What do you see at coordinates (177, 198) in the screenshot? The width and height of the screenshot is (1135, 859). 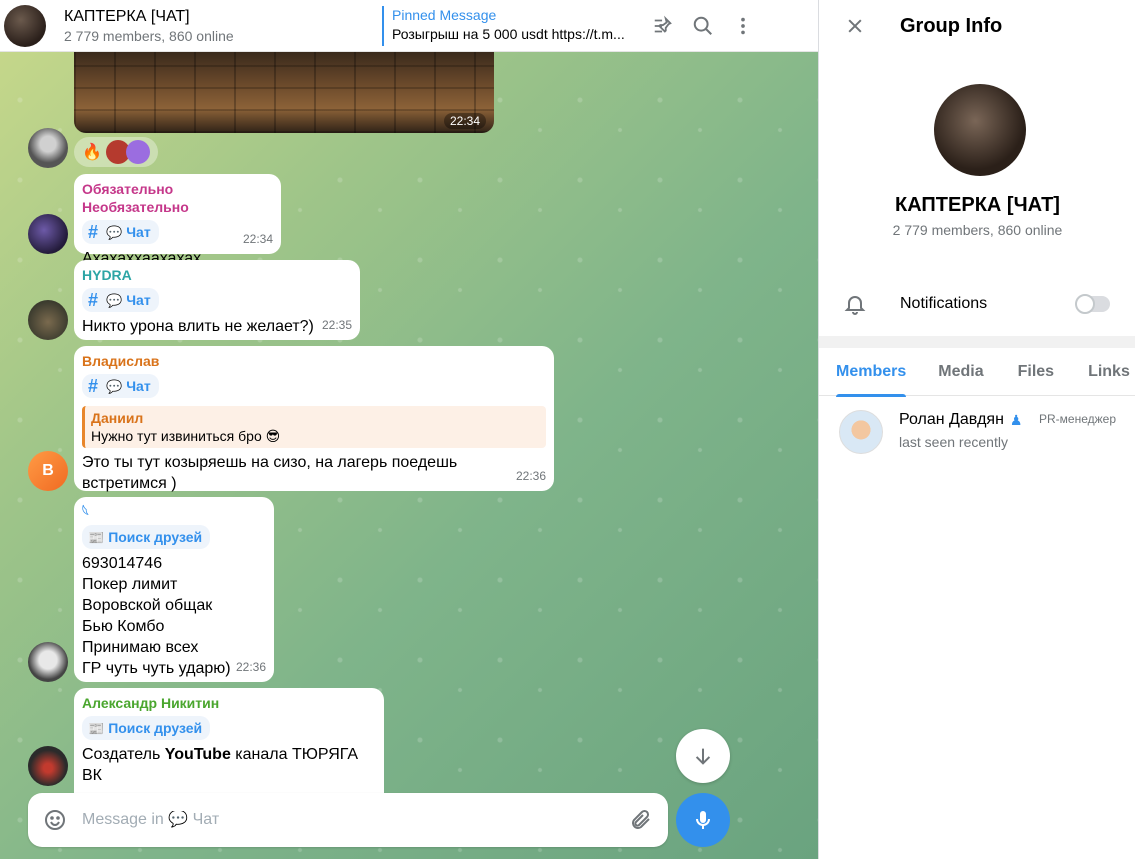 I see `message-author: Обязательно Необязательно` at bounding box center [177, 198].